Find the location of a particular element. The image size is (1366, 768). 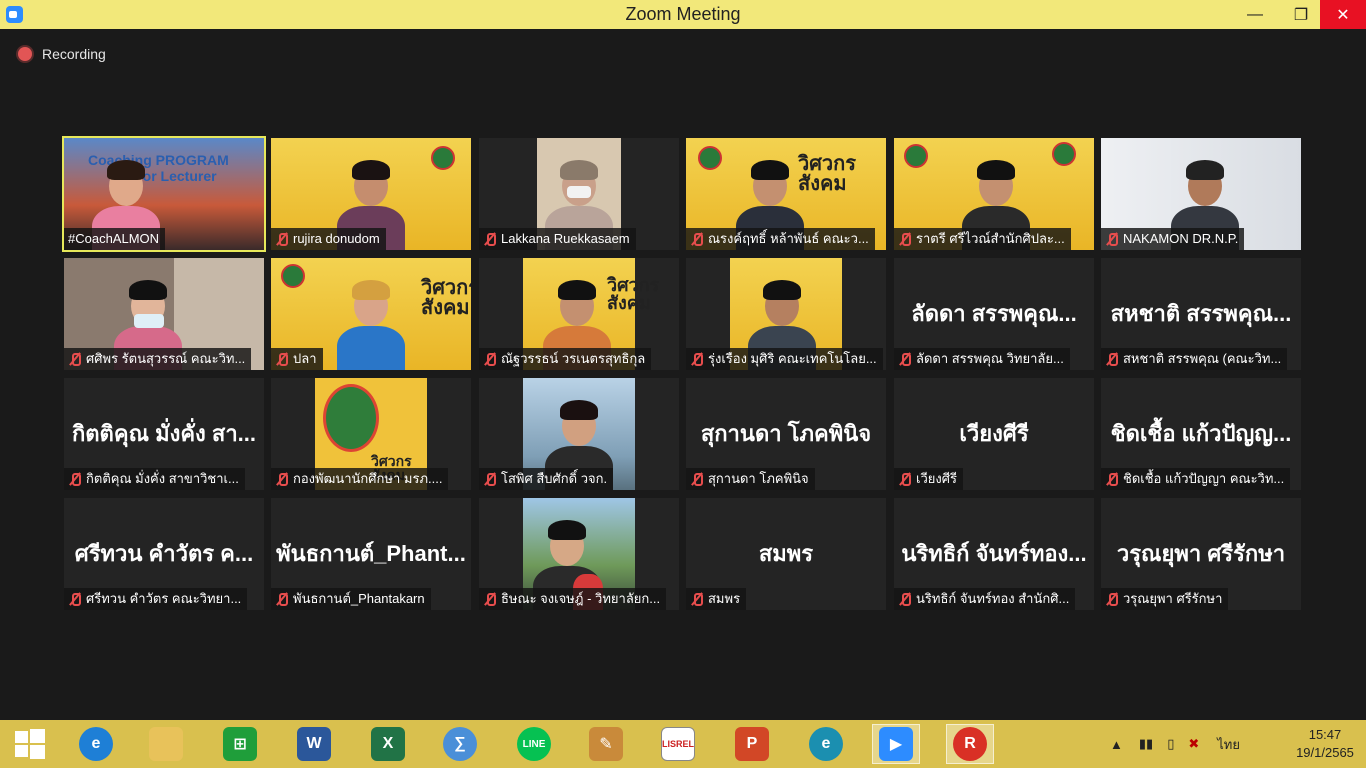

zoom-icon: ▶ is located at coordinates (896, 744).